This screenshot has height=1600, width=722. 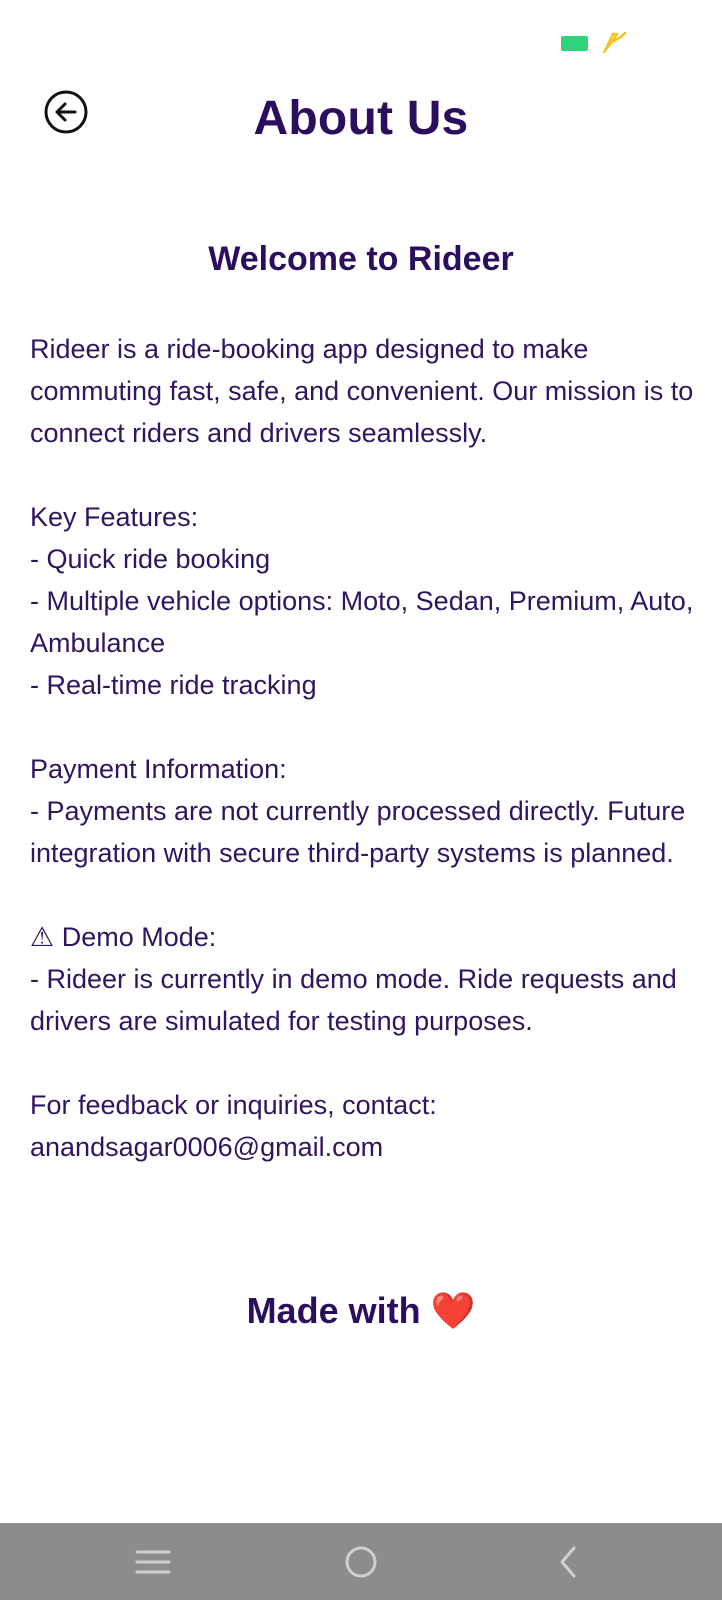 I want to click on app-header: About Us, so click(x=361, y=123).